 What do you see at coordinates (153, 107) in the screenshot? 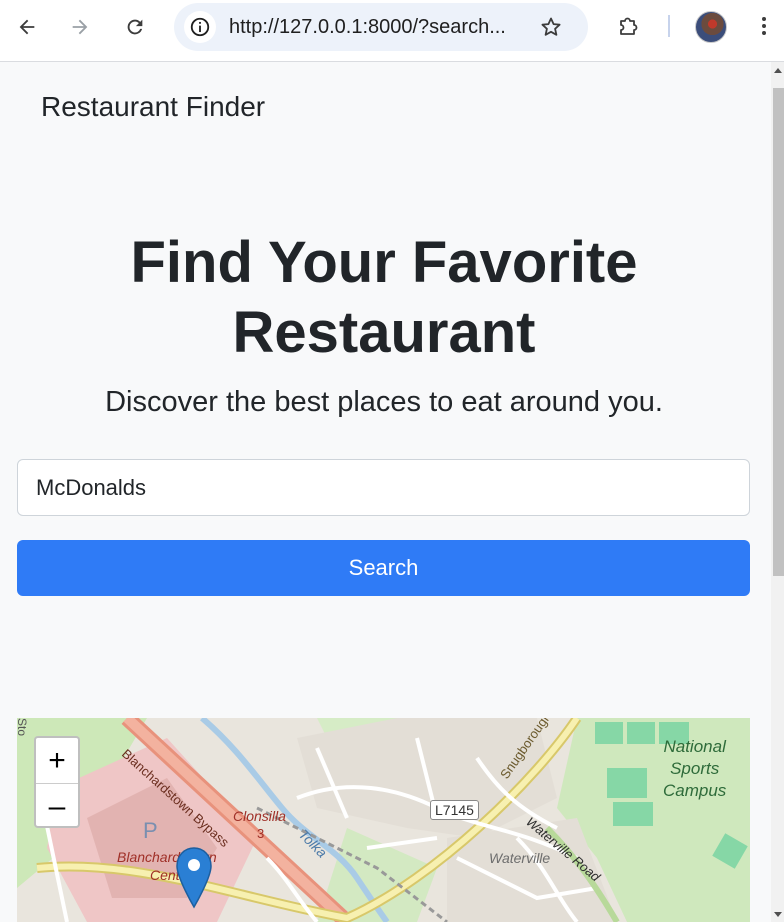
I see `navbar-brand: Restaurant Finder` at bounding box center [153, 107].